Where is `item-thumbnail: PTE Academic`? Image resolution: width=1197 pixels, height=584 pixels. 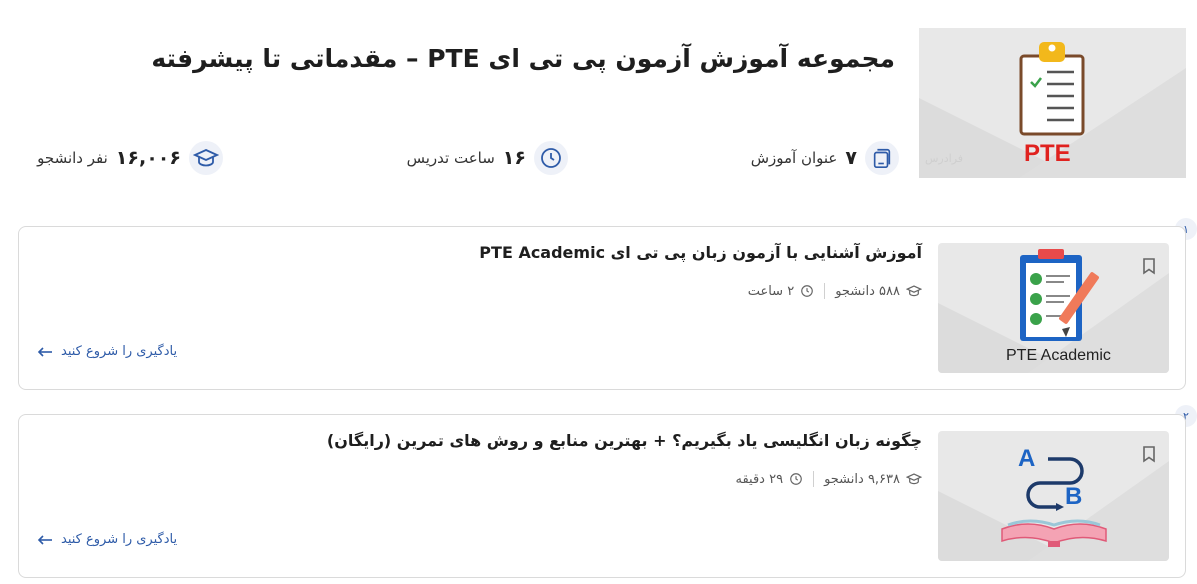 item-thumbnail: PTE Academic is located at coordinates (1053, 308).